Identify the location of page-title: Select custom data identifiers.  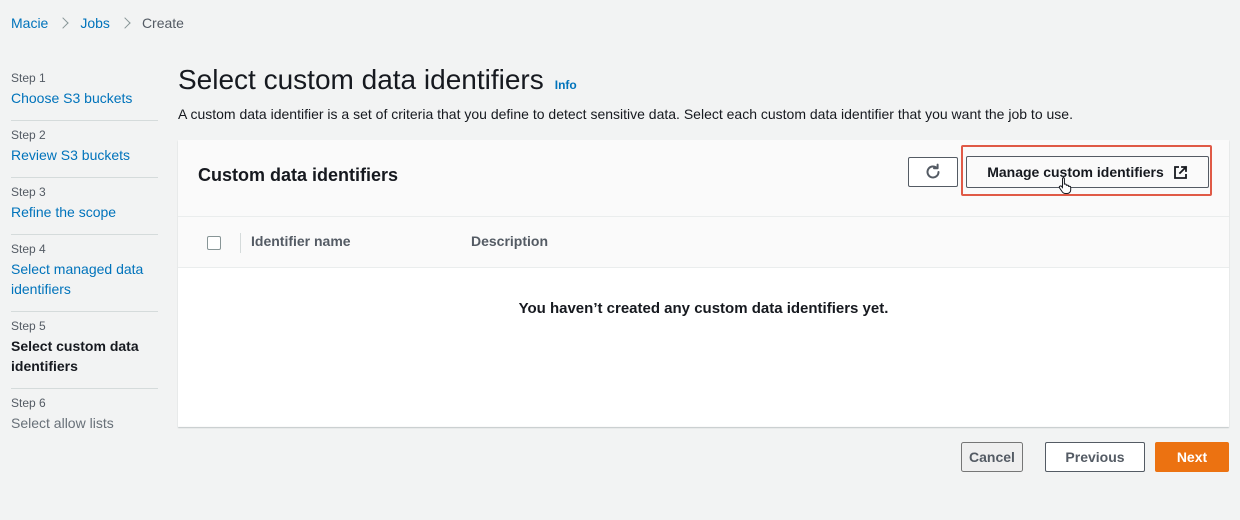
(361, 79).